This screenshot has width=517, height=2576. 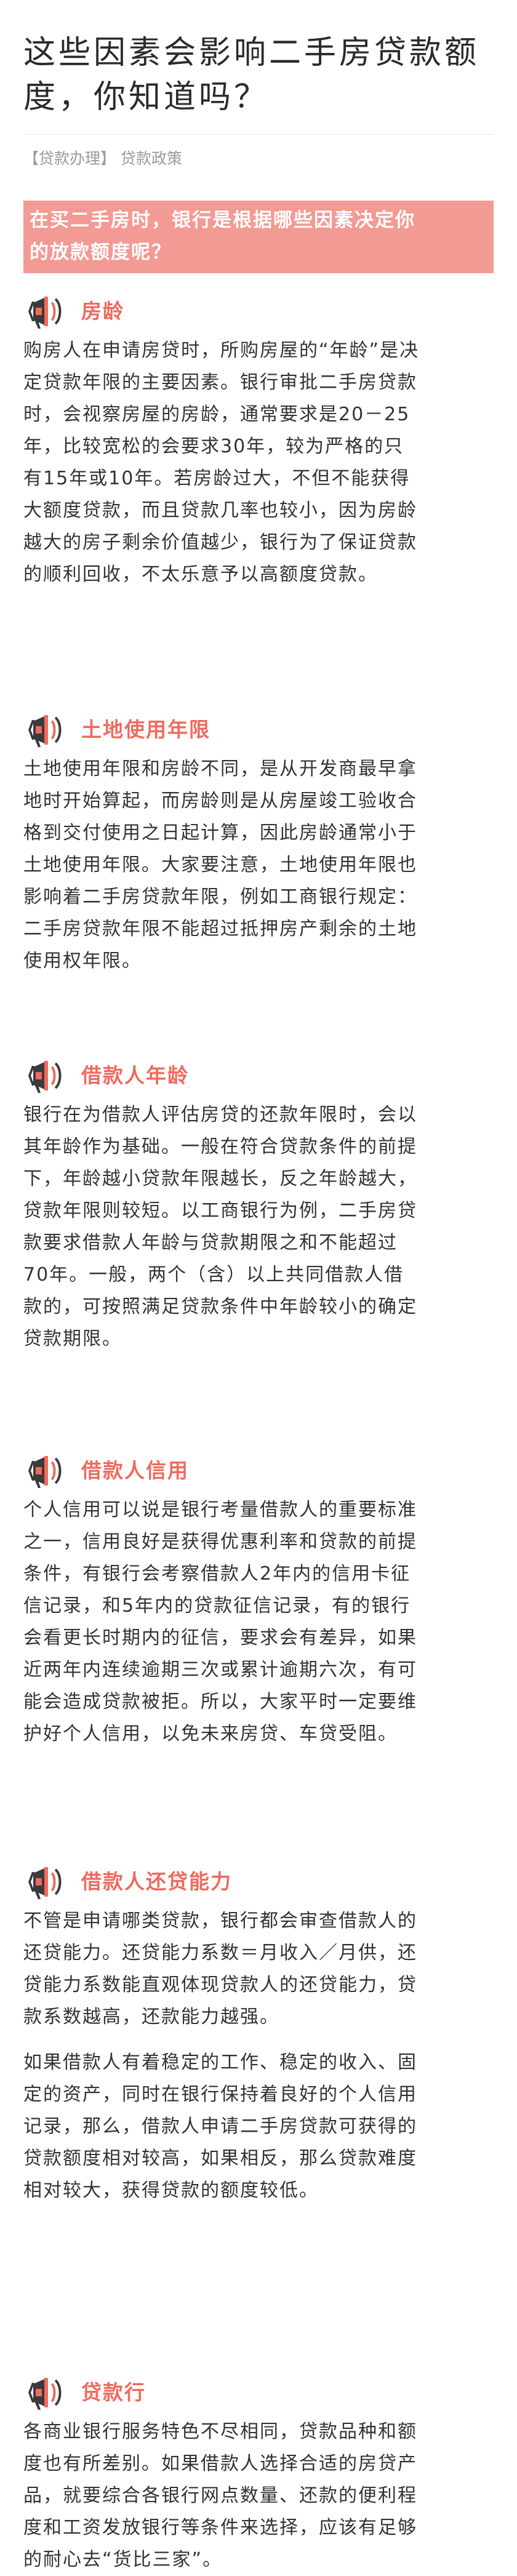 I want to click on paragraph-line: 条件，有银行会考察借款人2年内的信用卡征, so click(x=217, y=1574).